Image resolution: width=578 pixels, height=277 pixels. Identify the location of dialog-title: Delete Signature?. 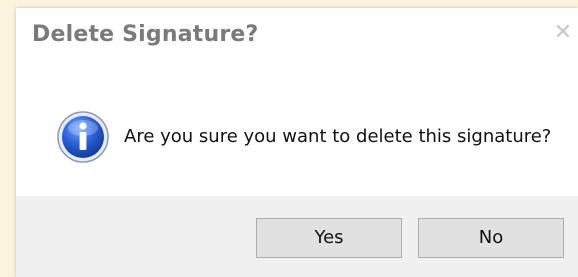
(145, 34).